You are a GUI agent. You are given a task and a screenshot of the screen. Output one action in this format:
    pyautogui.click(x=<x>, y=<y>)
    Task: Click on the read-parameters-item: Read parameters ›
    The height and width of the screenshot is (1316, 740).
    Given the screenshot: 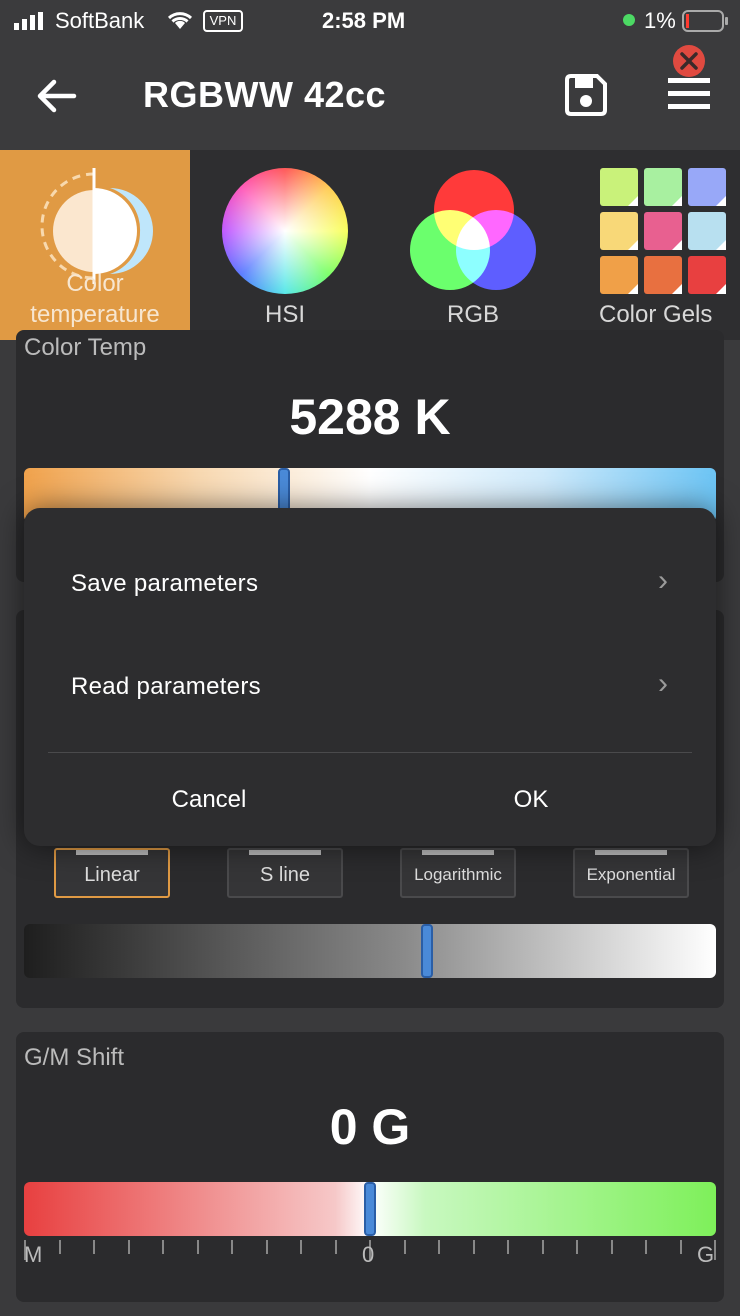 What is the action you would take?
    pyautogui.click(x=370, y=687)
    